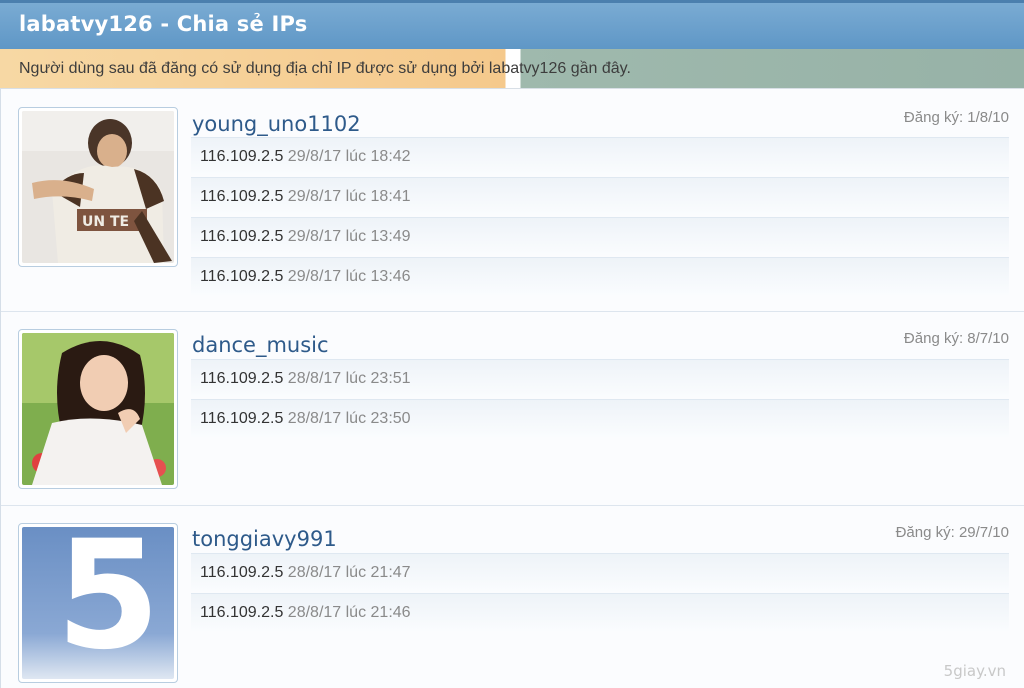 This screenshot has width=1024, height=688. Describe the element at coordinates (349, 156) in the screenshot. I see `ip-time: 29/8/17 lúc 18:42` at that location.